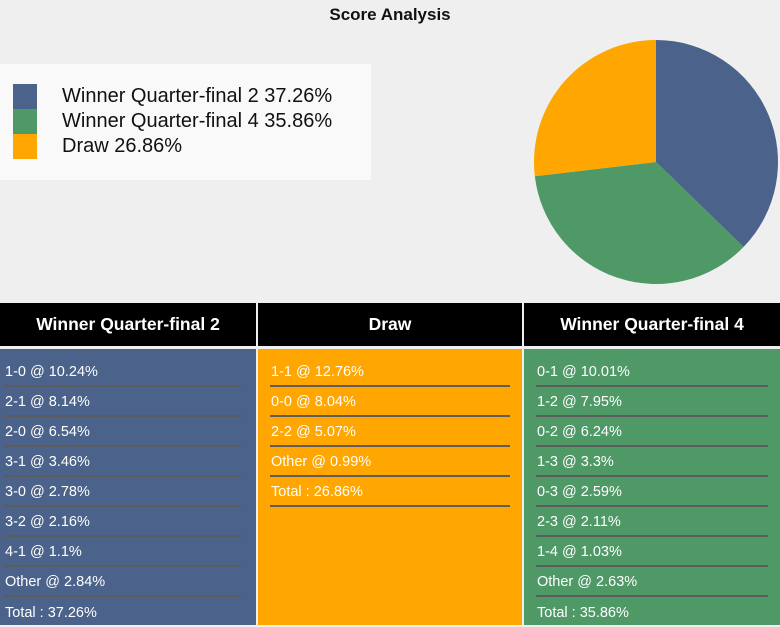 This screenshot has width=780, height=627. What do you see at coordinates (123, 432) in the screenshot?
I see `score-row: 2-0 @ 6.54%` at bounding box center [123, 432].